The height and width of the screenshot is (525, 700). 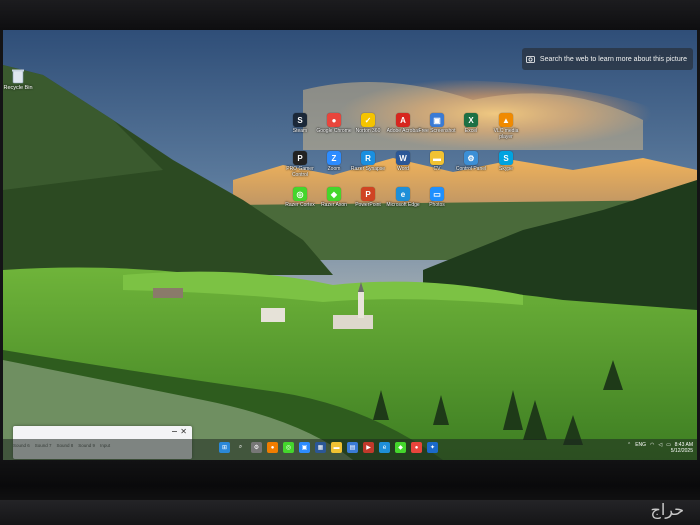 I want to click on desktop-shortcut: ◆ Razer Axon, so click(x=334, y=197).